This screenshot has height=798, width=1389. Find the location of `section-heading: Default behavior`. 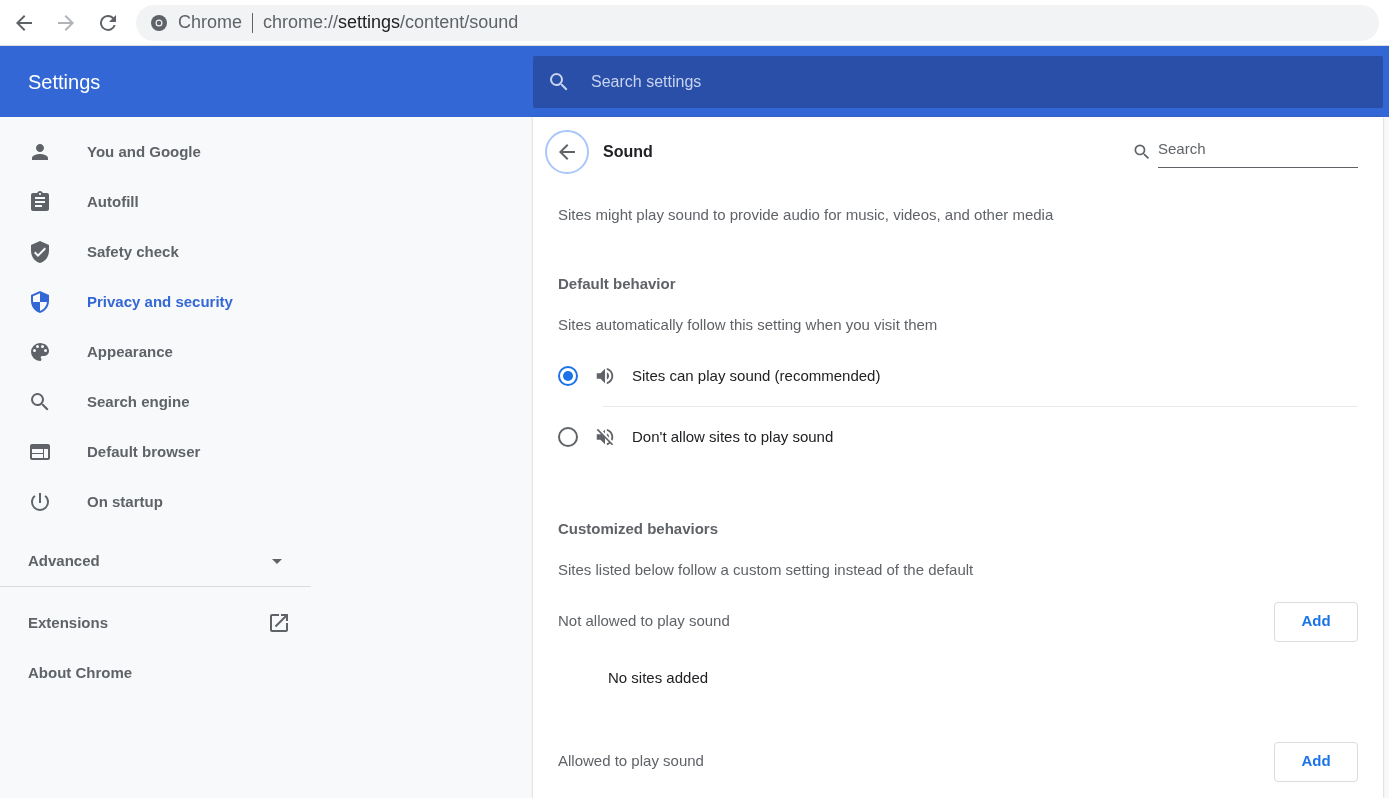

section-heading: Default behavior is located at coordinates (617, 283).